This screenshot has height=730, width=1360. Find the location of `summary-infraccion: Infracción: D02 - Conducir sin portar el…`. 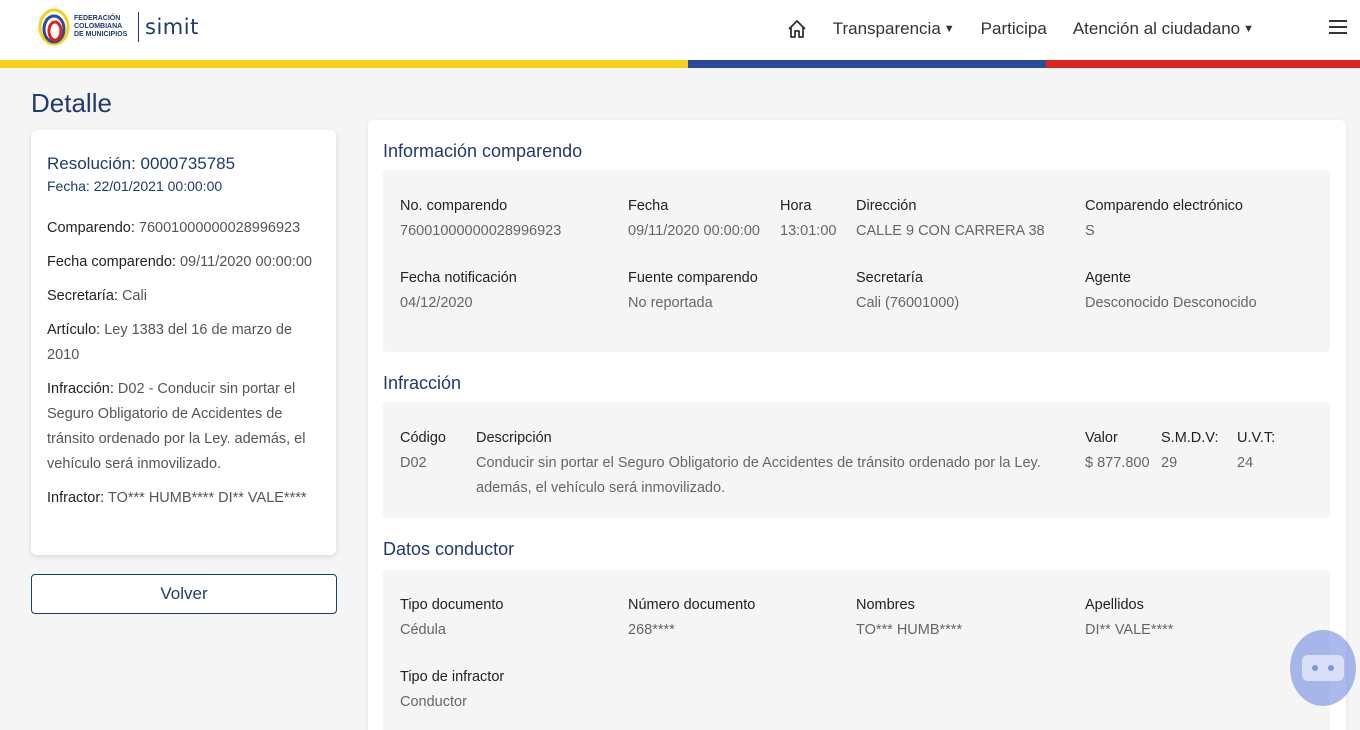

summary-infraccion: Infracción: D02 - Conducir sin portar el… is located at coordinates (176, 426).